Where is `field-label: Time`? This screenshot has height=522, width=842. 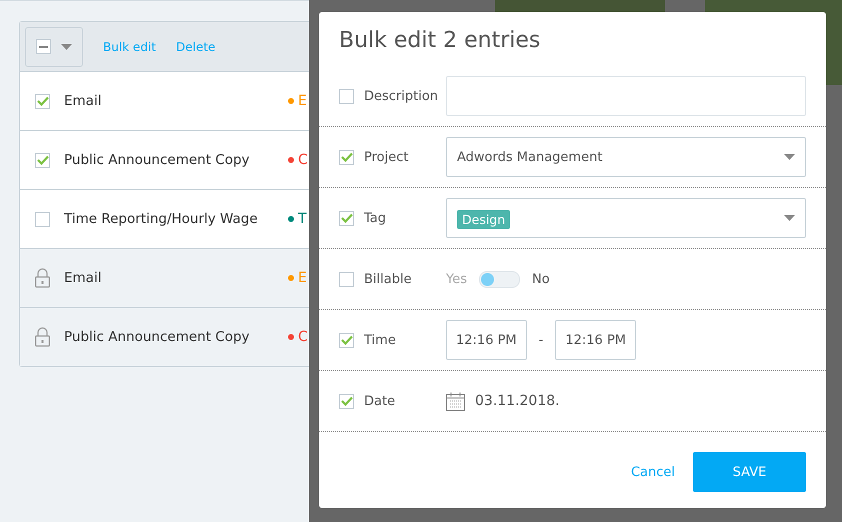
field-label: Time is located at coordinates (380, 340).